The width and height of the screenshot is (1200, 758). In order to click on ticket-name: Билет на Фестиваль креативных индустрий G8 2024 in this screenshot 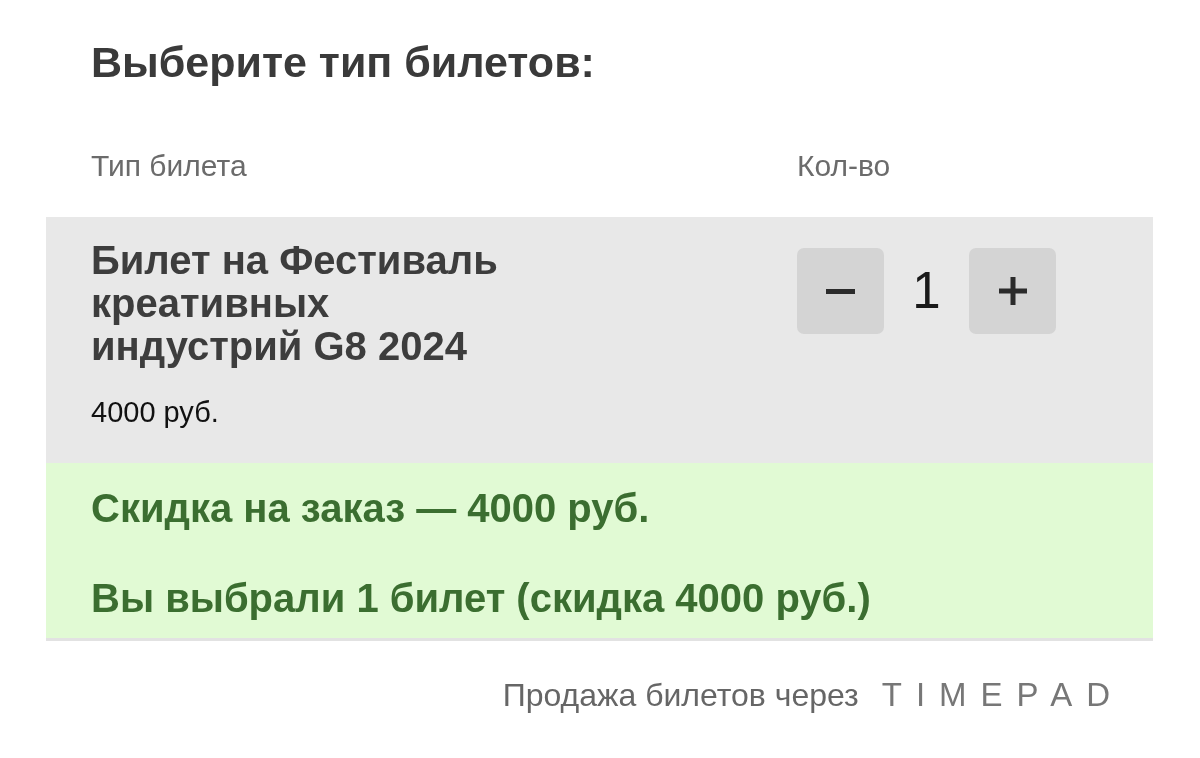, I will do `click(295, 303)`.